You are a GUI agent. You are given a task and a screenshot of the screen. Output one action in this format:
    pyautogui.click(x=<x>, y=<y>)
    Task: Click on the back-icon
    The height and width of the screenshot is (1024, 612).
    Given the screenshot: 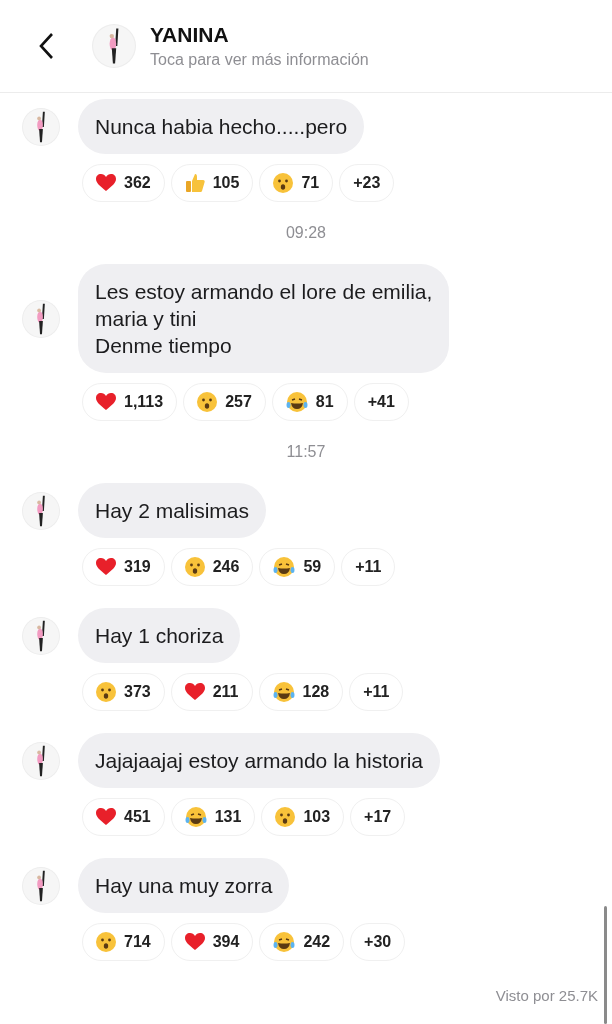 What is the action you would take?
    pyautogui.click(x=46, y=46)
    